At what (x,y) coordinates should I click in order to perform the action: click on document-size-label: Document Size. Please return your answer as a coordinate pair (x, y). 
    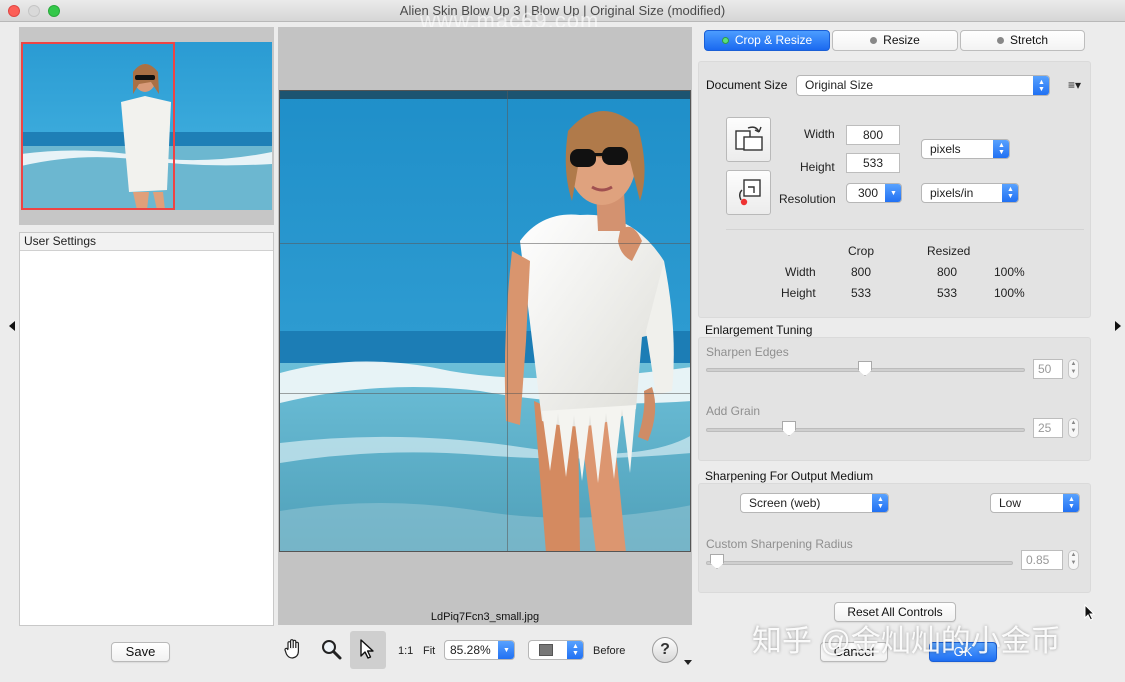
    Looking at the image, I should click on (747, 85).